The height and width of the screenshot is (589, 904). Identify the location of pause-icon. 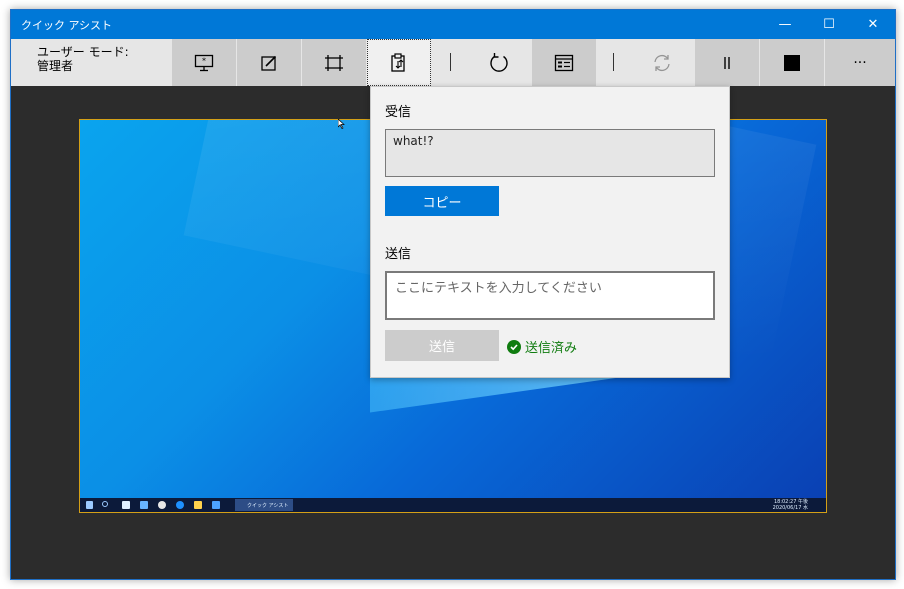
(727, 62).